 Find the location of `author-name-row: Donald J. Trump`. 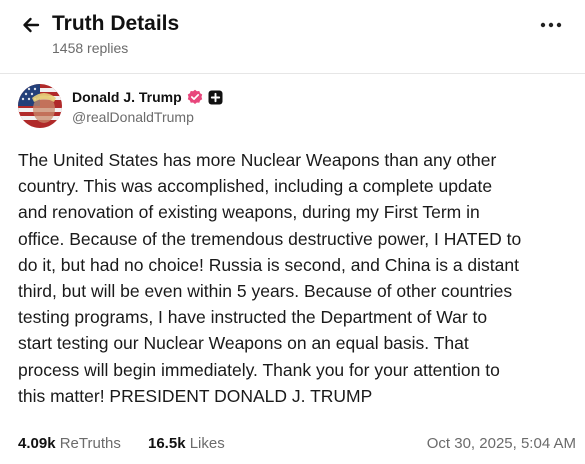

author-name-row: Donald J. Trump is located at coordinates (147, 97).